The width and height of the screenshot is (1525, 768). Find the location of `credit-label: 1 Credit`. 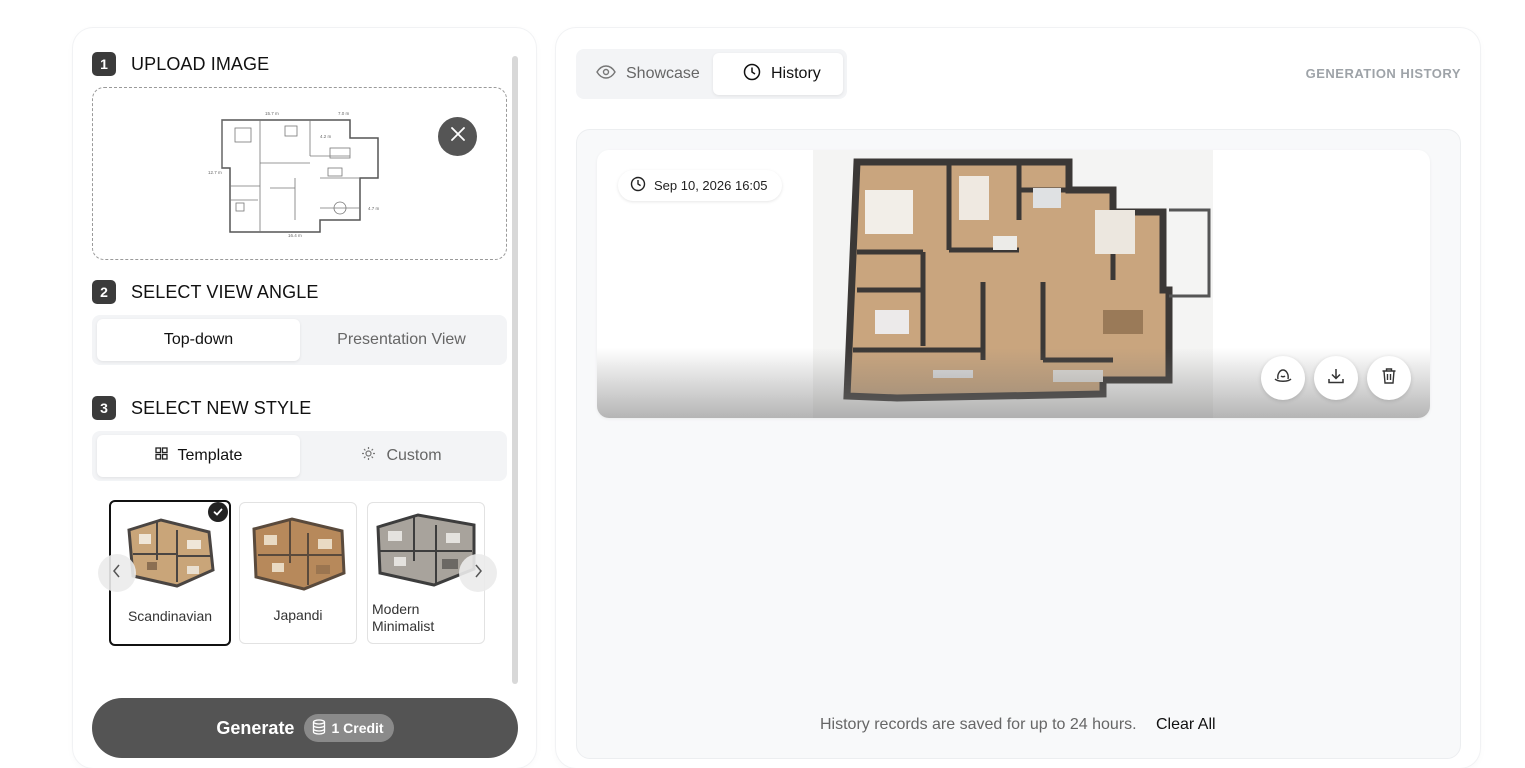

credit-label: 1 Credit is located at coordinates (357, 728).